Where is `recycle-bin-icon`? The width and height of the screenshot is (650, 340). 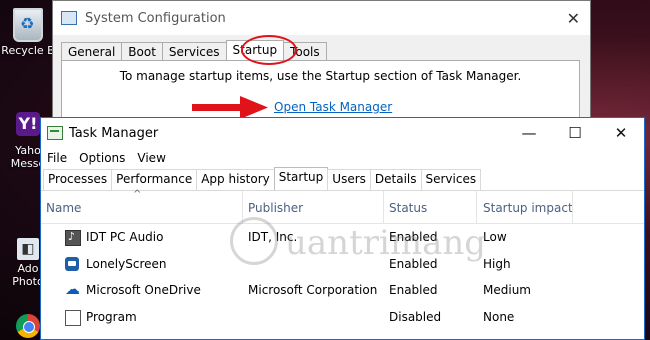
recycle-bin-icon is located at coordinates (28, 25).